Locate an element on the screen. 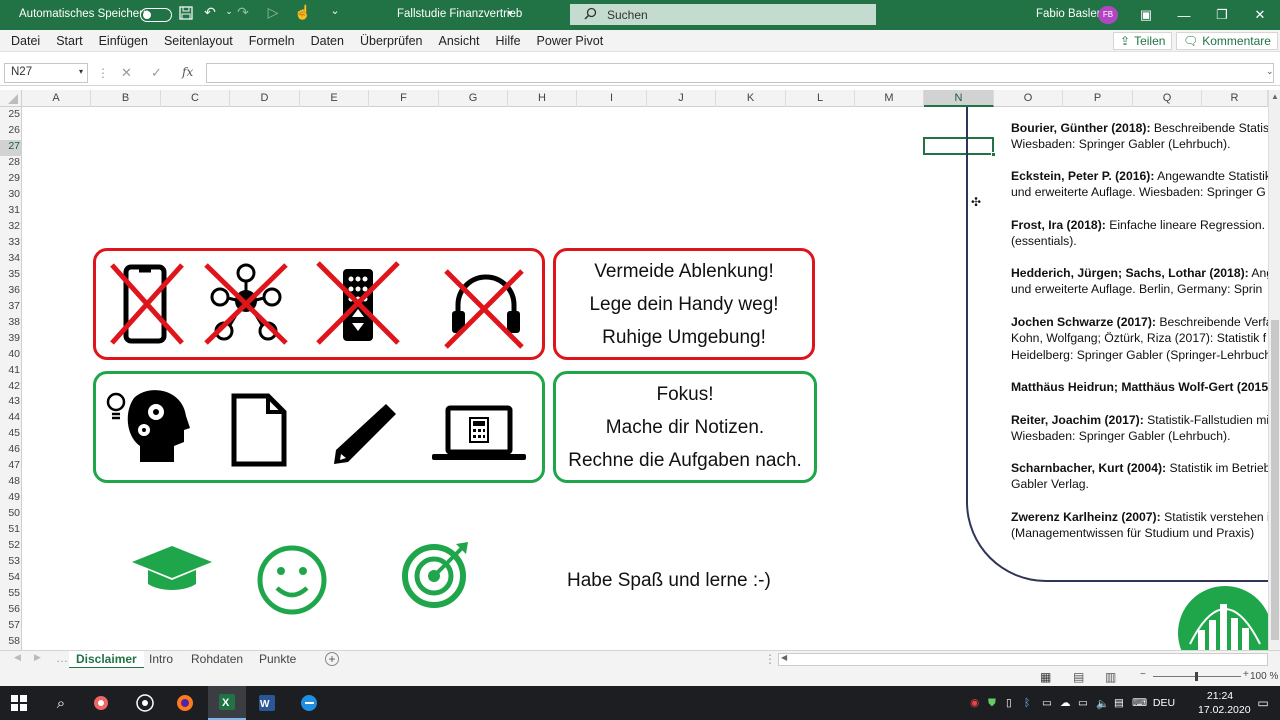 The height and width of the screenshot is (720, 1280). tab-power-pivot: Power Pivot is located at coordinates (570, 41).